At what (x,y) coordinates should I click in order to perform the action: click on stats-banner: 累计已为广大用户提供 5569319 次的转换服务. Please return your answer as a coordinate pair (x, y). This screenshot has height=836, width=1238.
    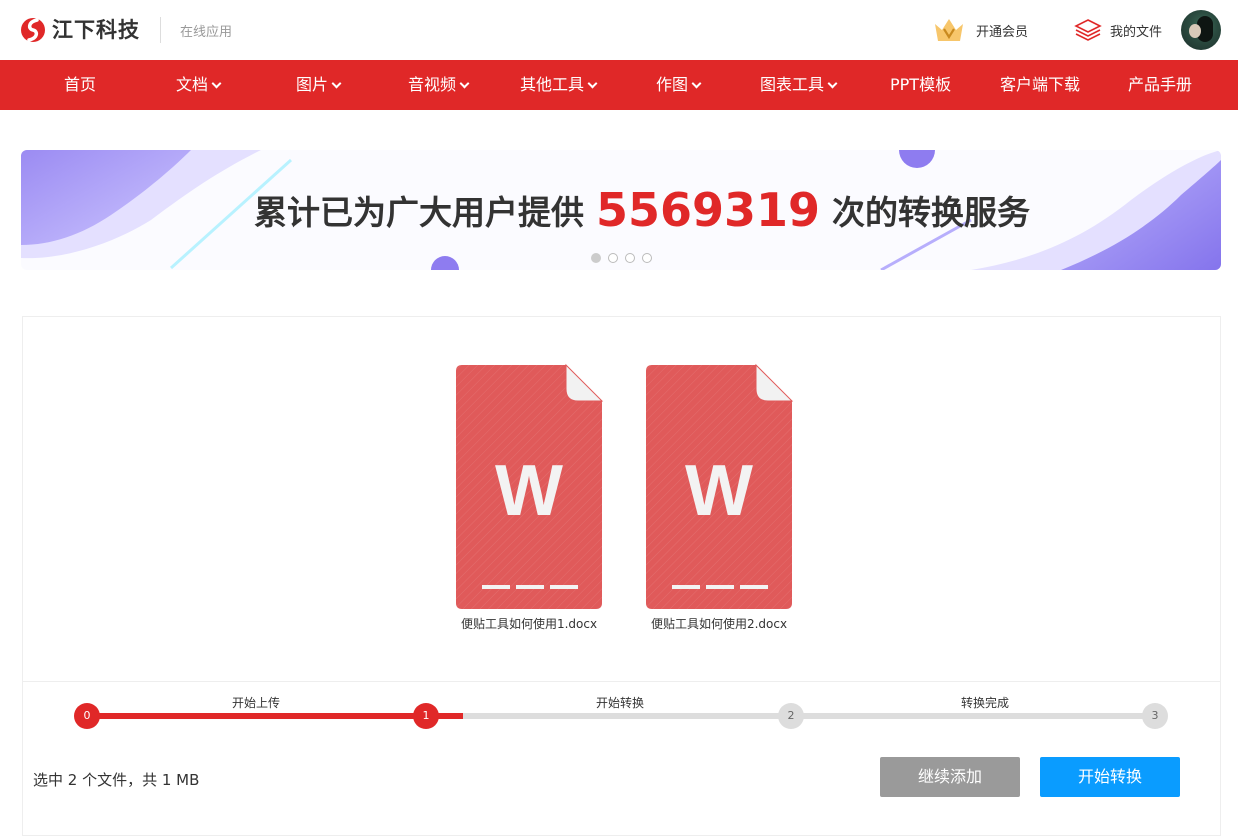
    Looking at the image, I should click on (621, 210).